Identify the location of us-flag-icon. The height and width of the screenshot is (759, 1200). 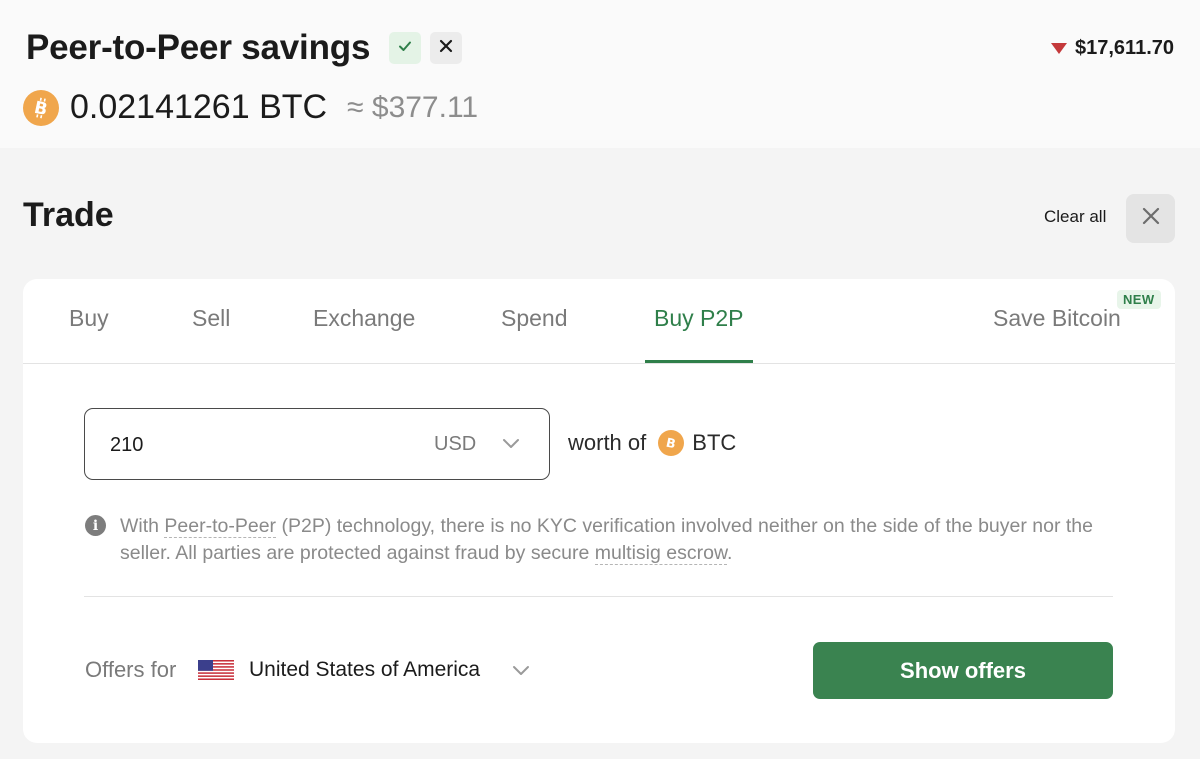
(216, 670).